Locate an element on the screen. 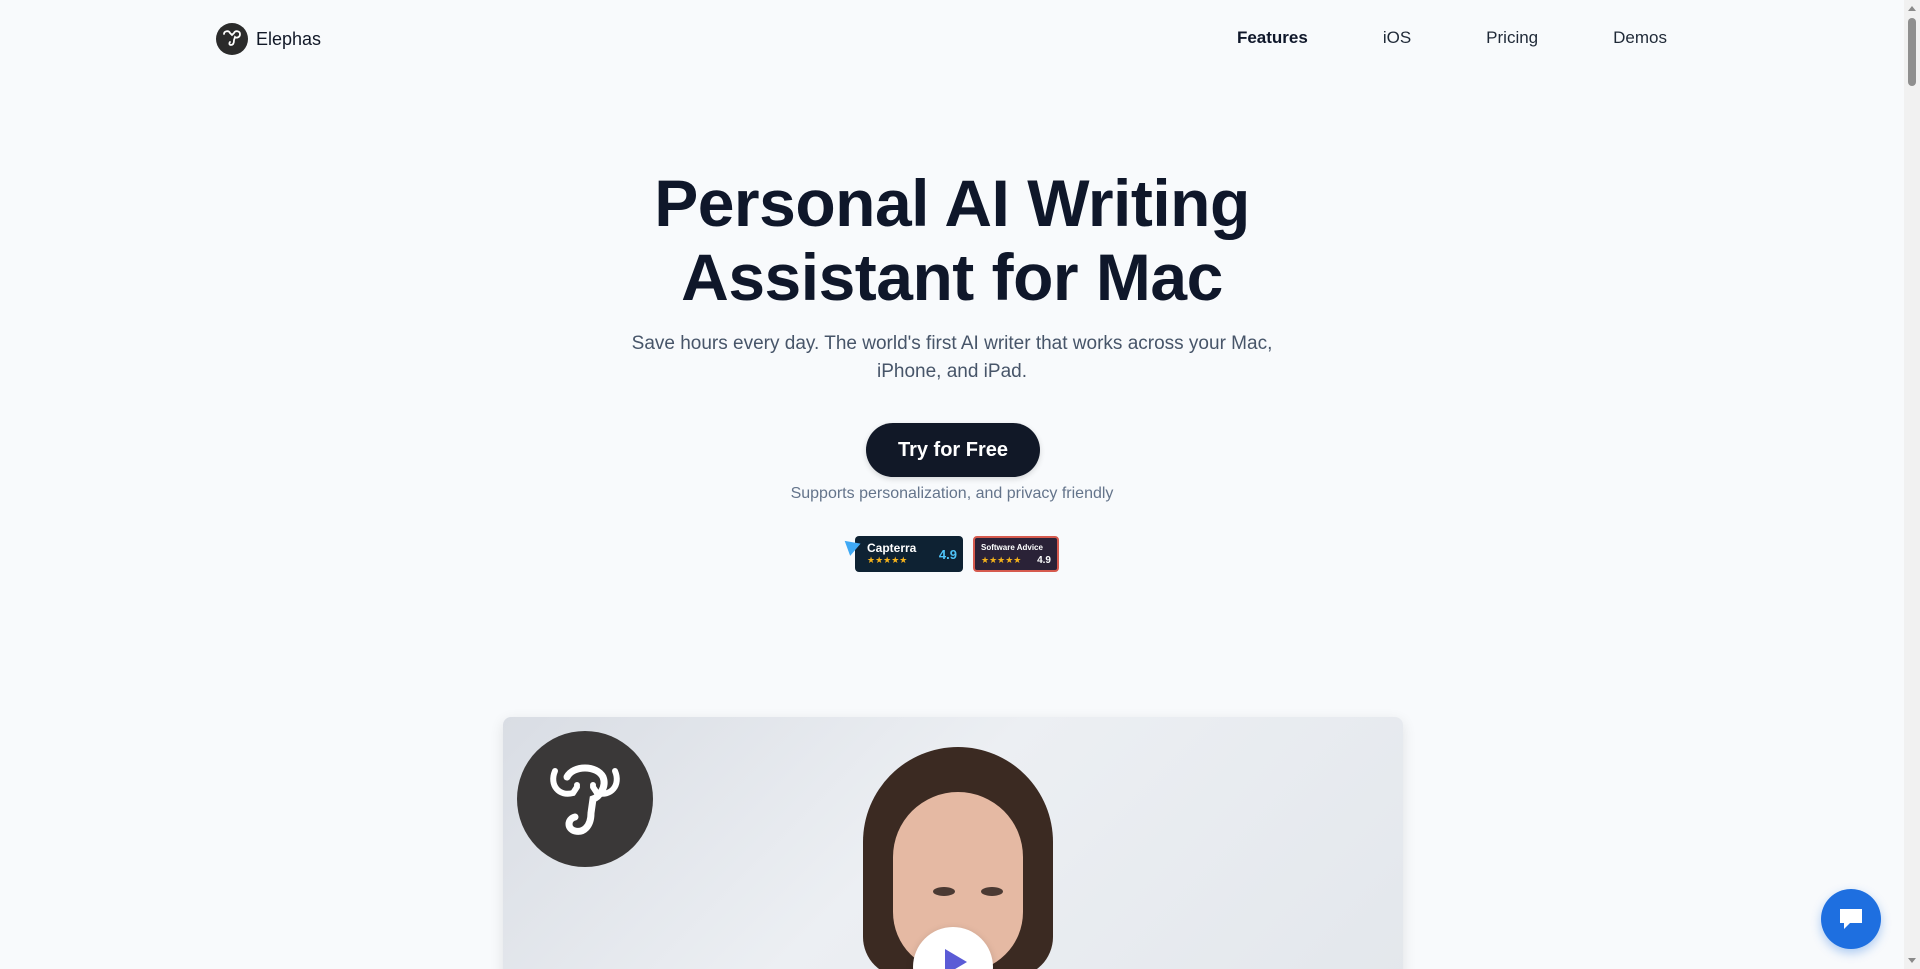 The height and width of the screenshot is (969, 1920). brand-logo-link: Elephas is located at coordinates (268, 39).